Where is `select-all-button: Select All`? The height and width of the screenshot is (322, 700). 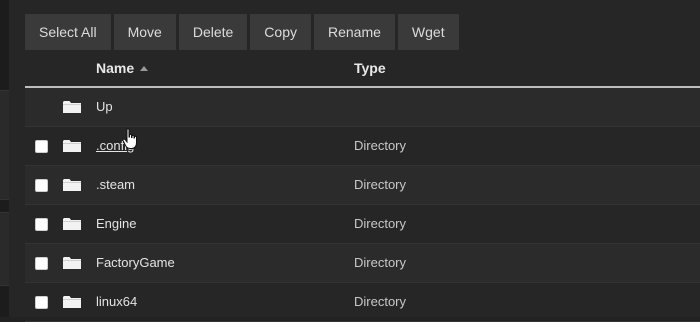
select-all-button: Select All is located at coordinates (68, 32).